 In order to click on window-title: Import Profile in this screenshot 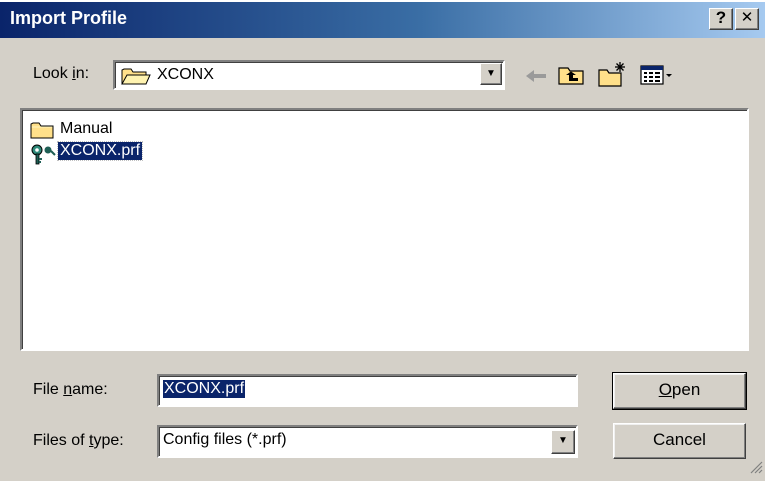, I will do `click(69, 18)`.